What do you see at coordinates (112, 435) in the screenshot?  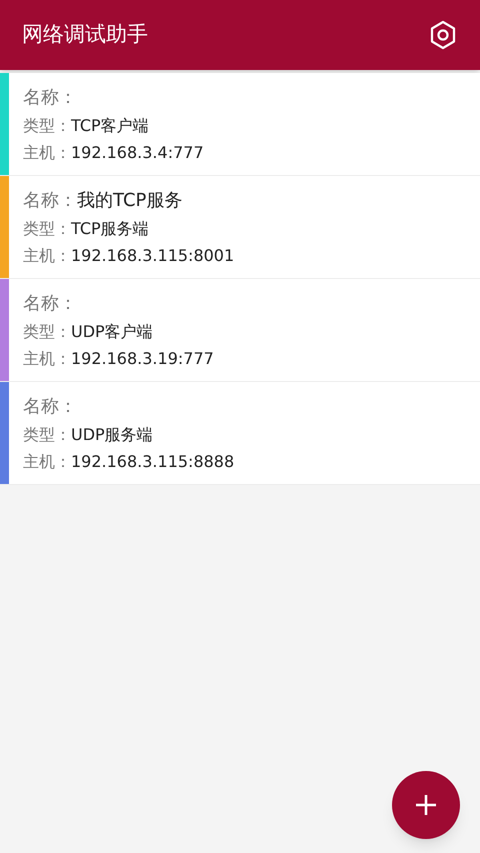 I see `type-value: UDP服务端` at bounding box center [112, 435].